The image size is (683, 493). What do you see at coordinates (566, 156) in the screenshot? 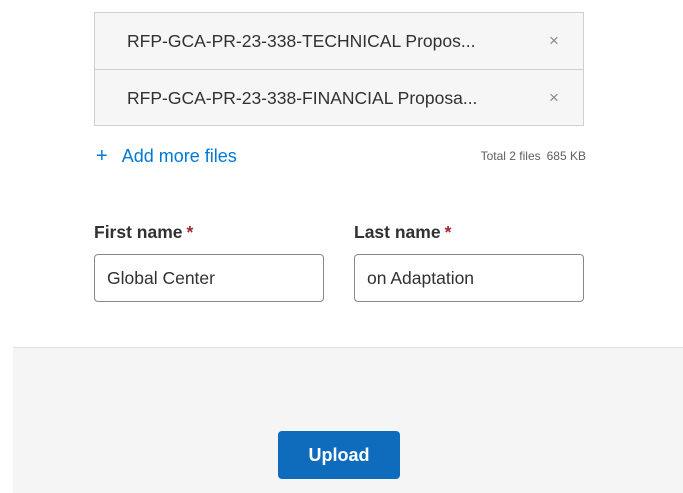
I see `total-files-size: 685 KB` at bounding box center [566, 156].